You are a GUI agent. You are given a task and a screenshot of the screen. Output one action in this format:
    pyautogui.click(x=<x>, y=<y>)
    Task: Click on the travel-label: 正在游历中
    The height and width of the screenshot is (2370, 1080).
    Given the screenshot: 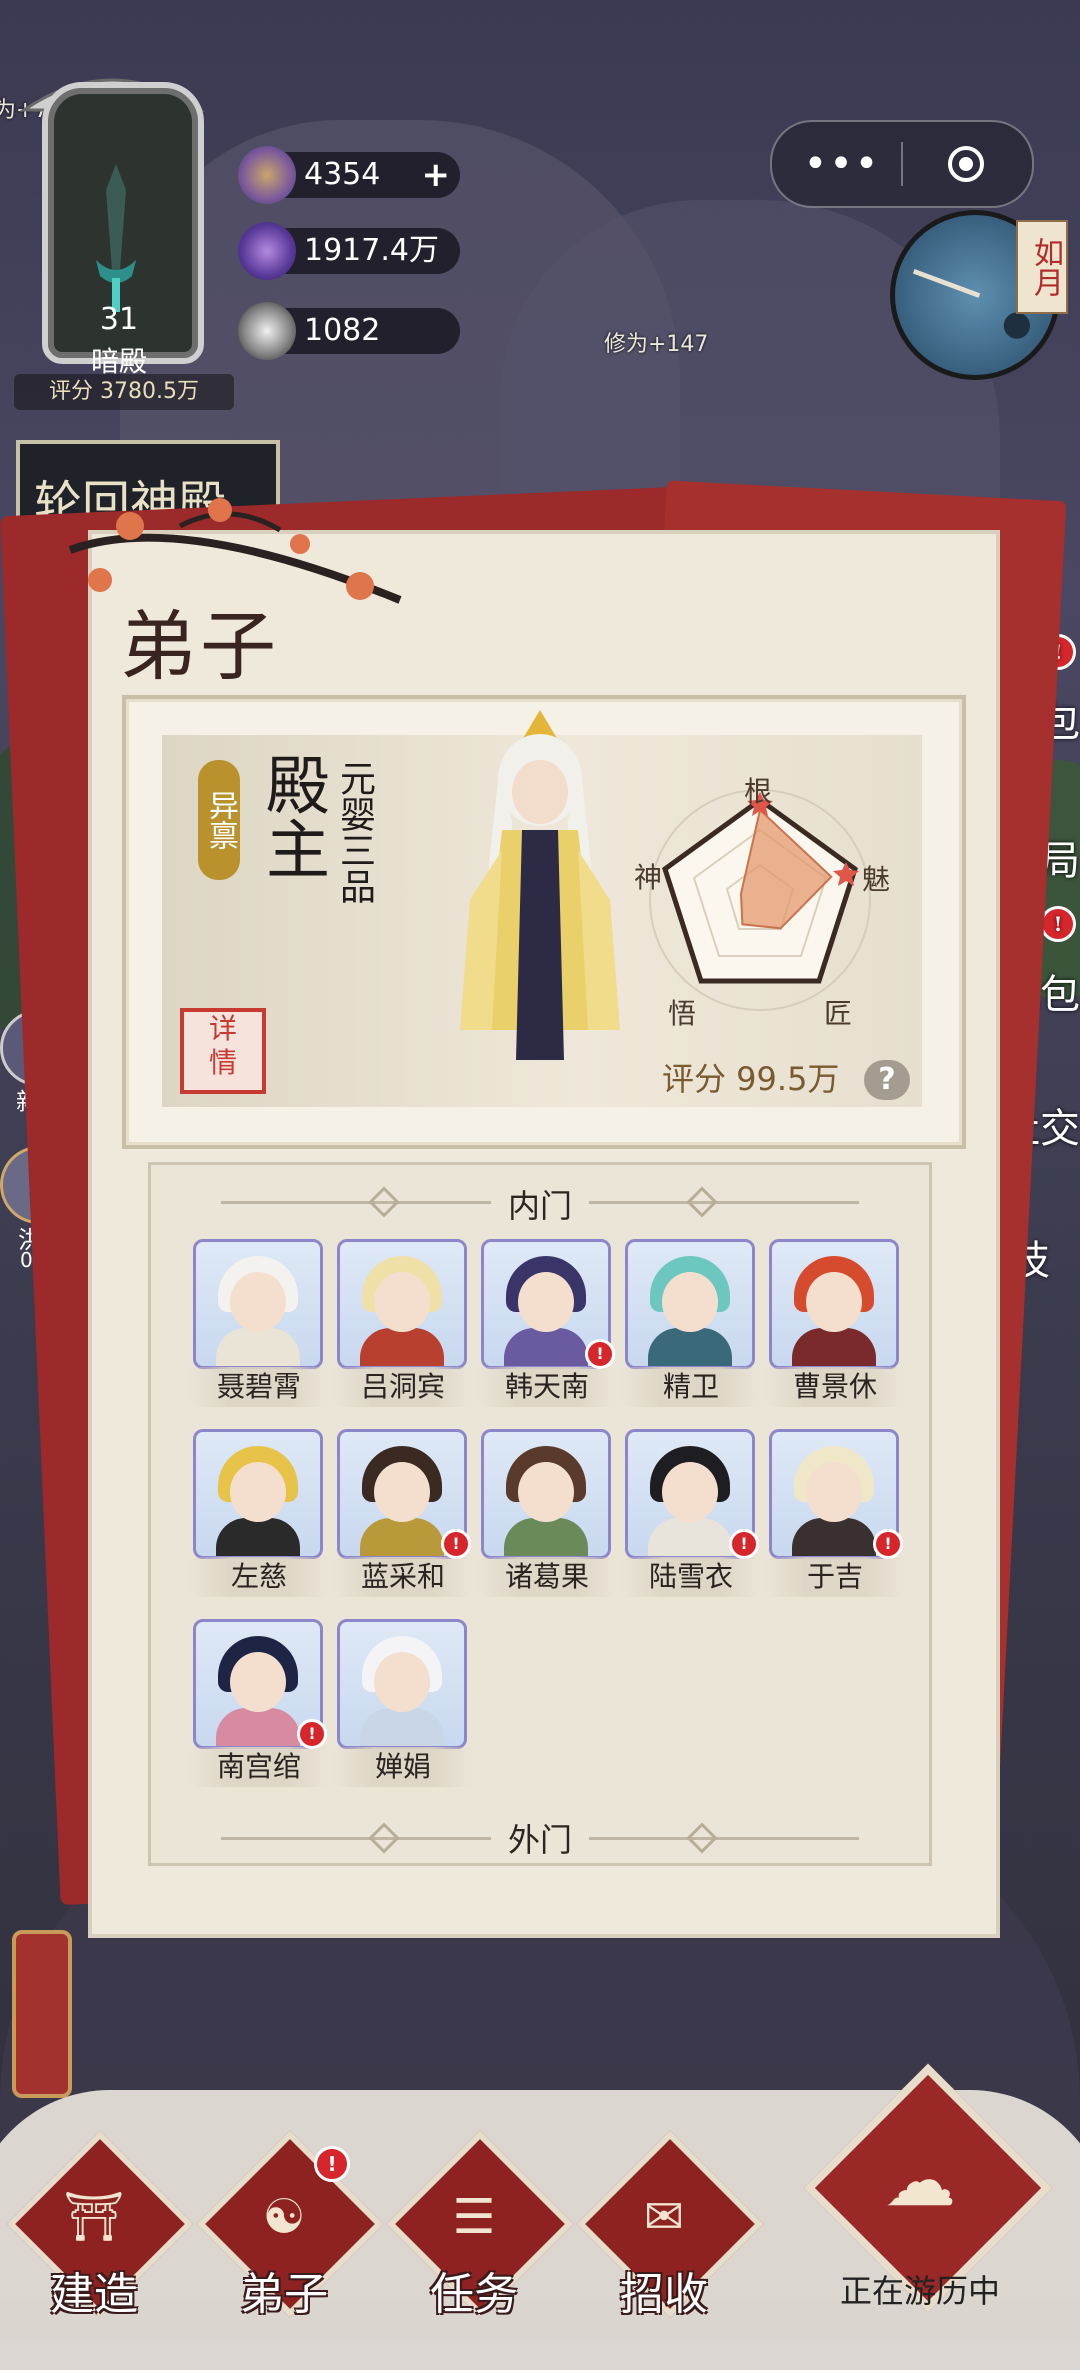 What is the action you would take?
    pyautogui.click(x=919, y=2291)
    